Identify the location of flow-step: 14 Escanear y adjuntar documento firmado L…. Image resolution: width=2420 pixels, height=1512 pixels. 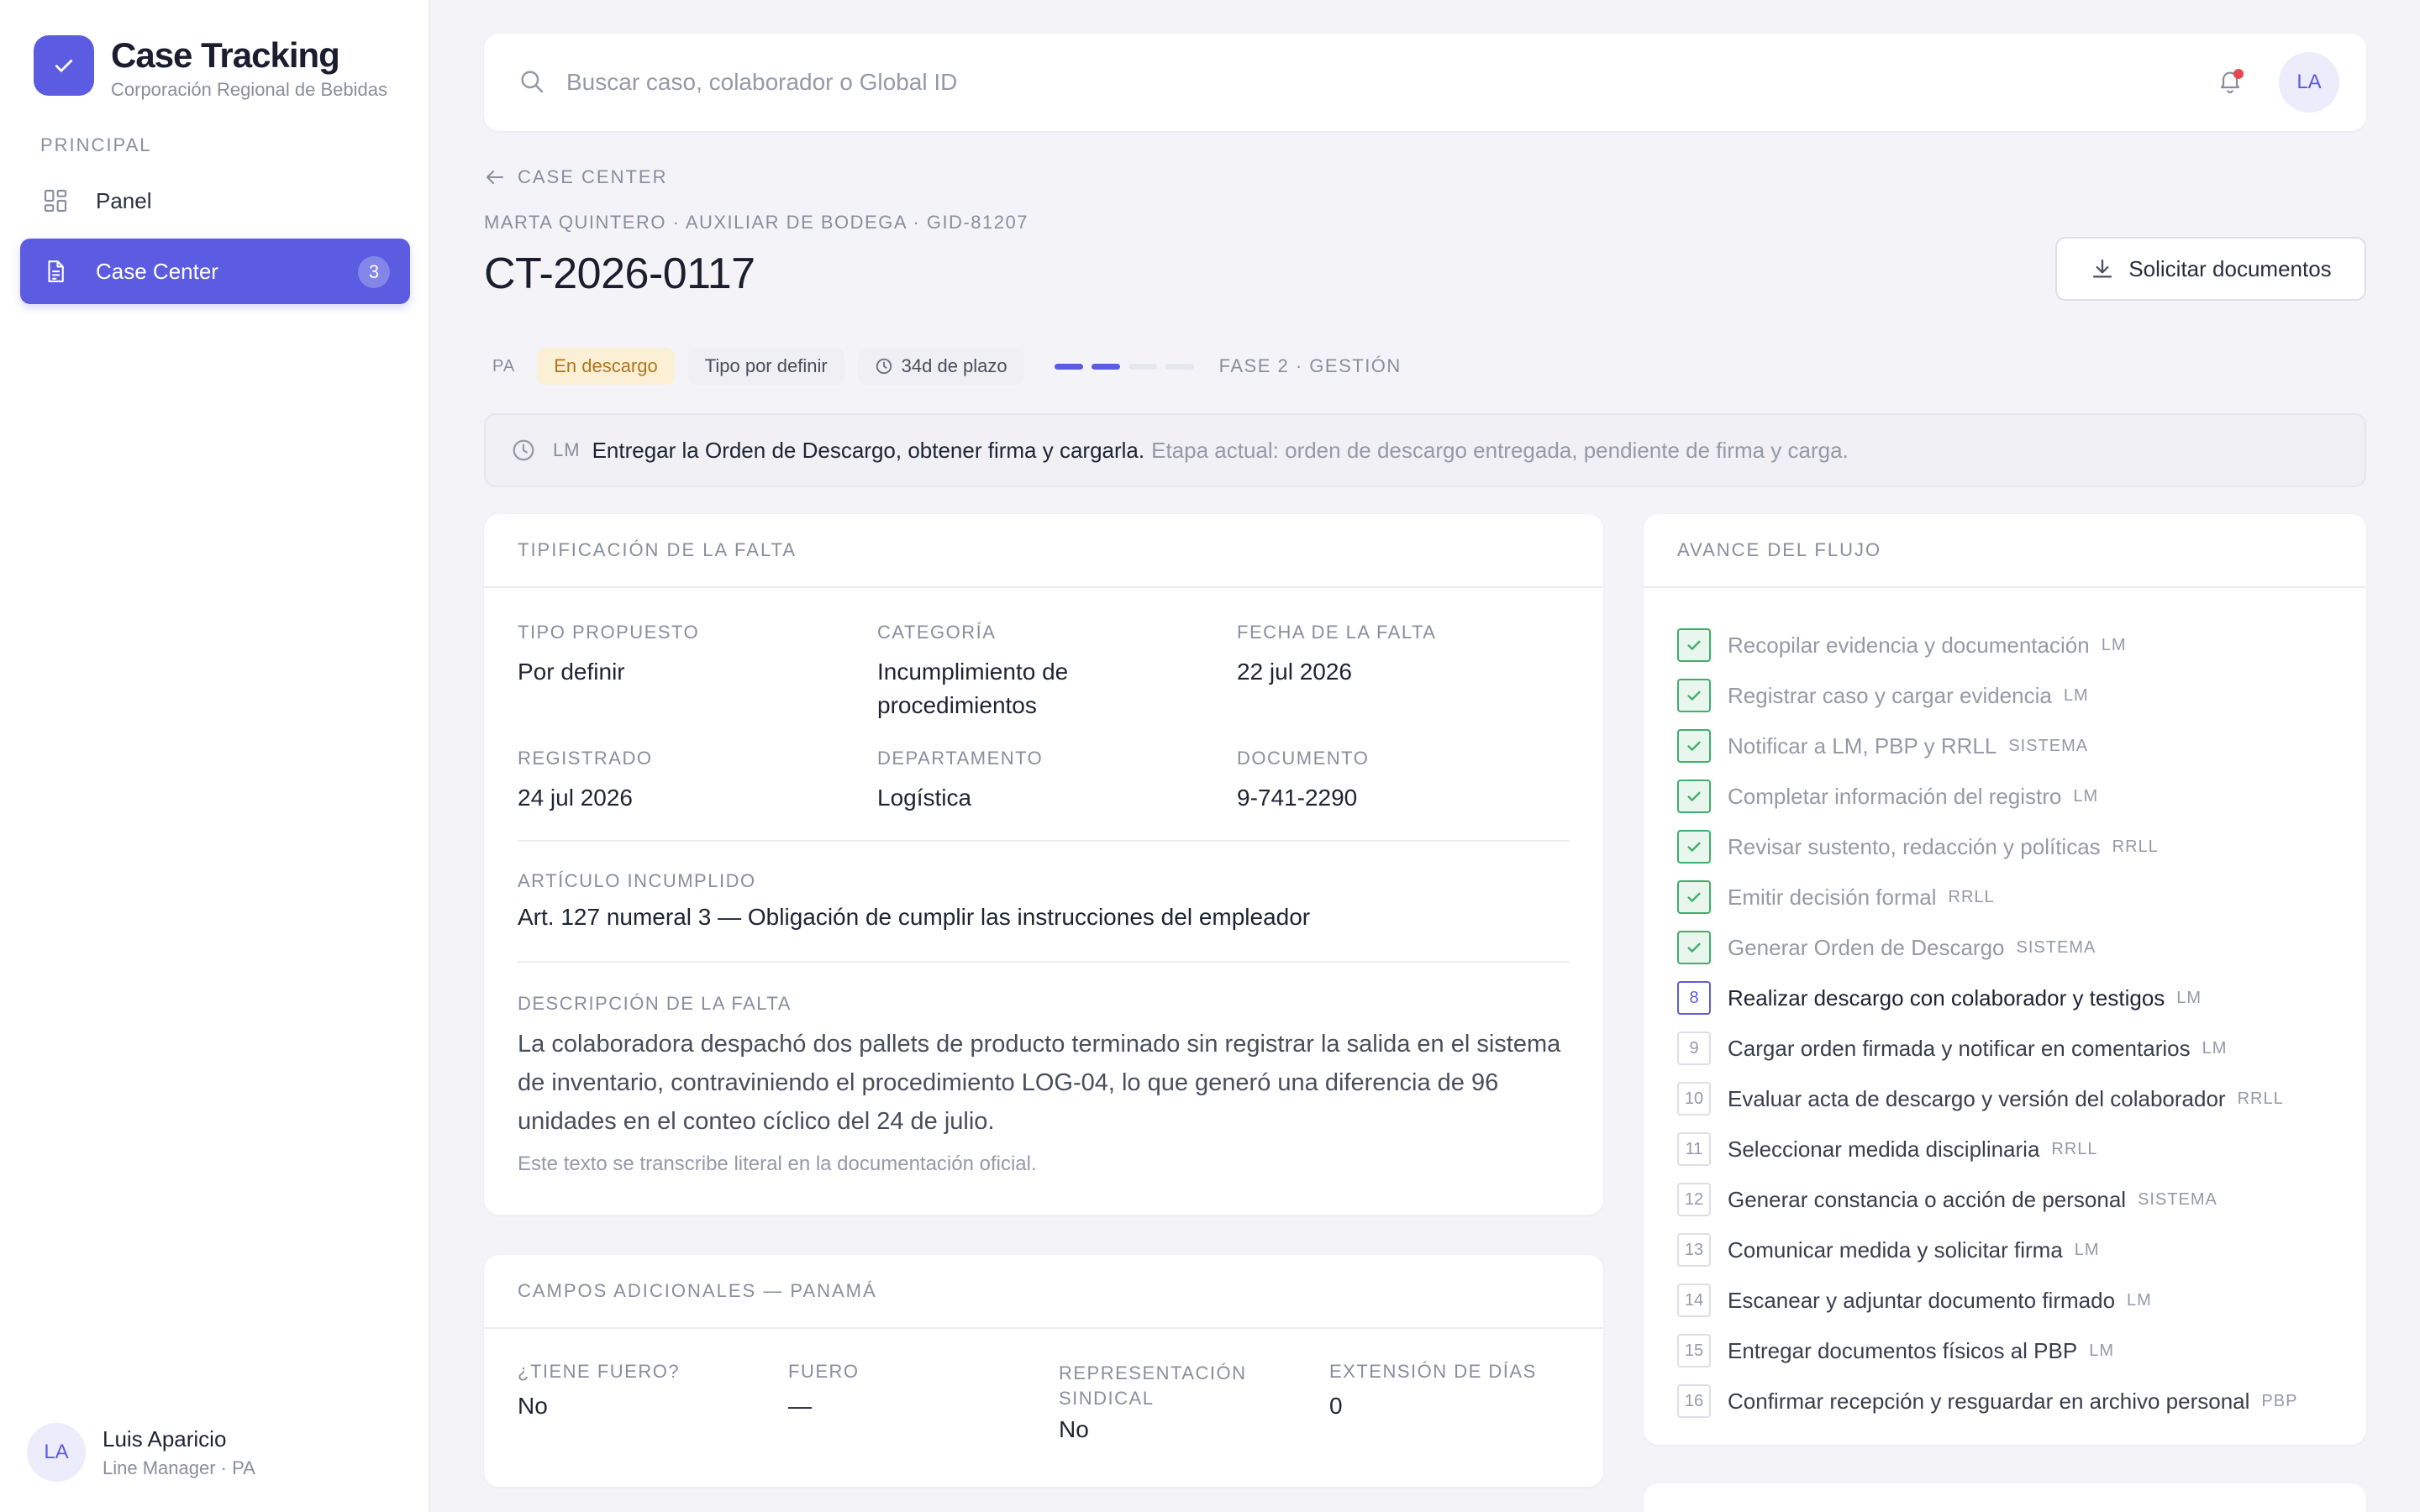
(2013, 1300).